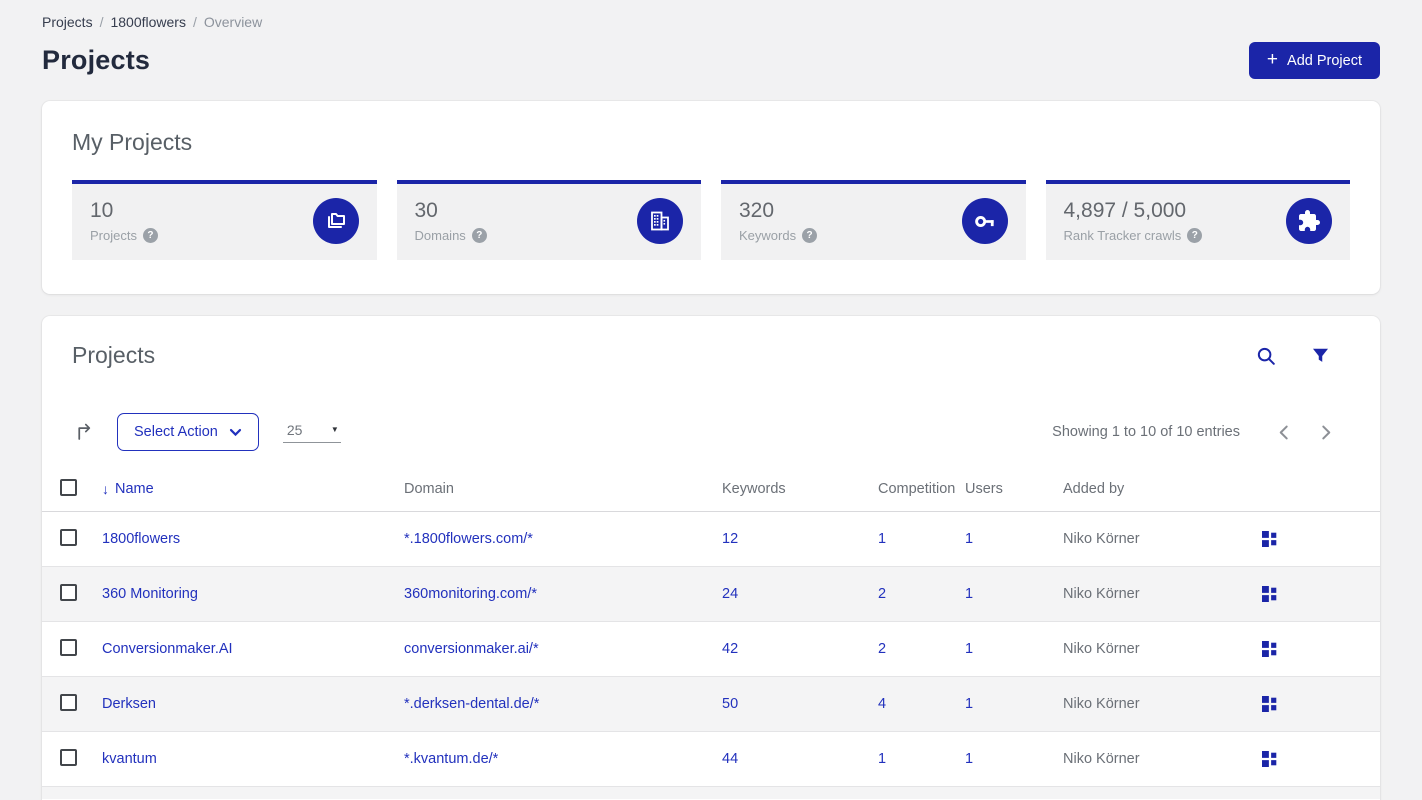  Describe the element at coordinates (908, 489) in the screenshot. I see `column-header-competition: Competition` at that location.